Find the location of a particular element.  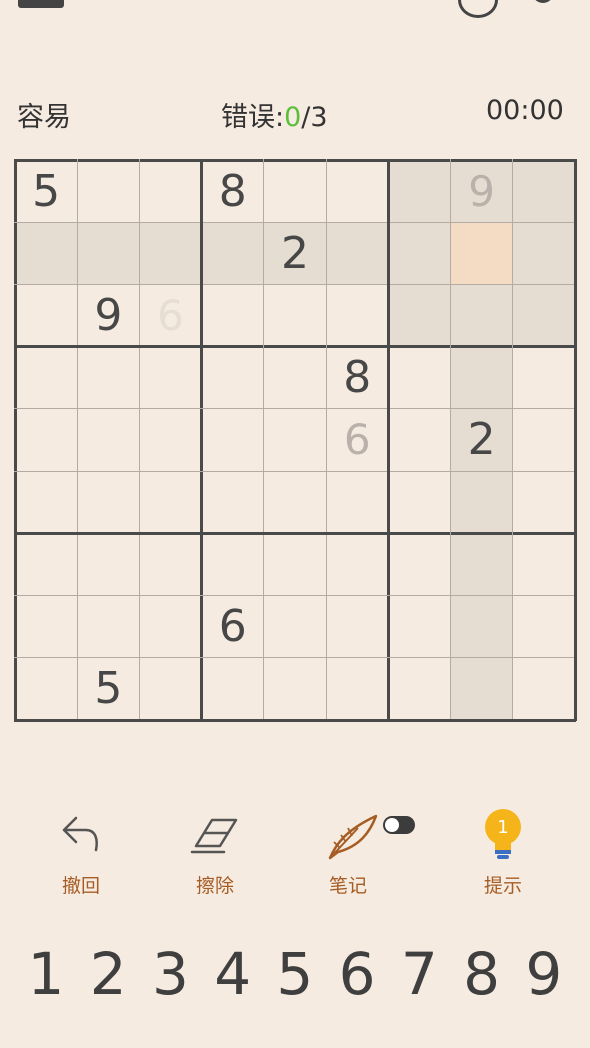

number-button: 4 is located at coordinates (233, 974).